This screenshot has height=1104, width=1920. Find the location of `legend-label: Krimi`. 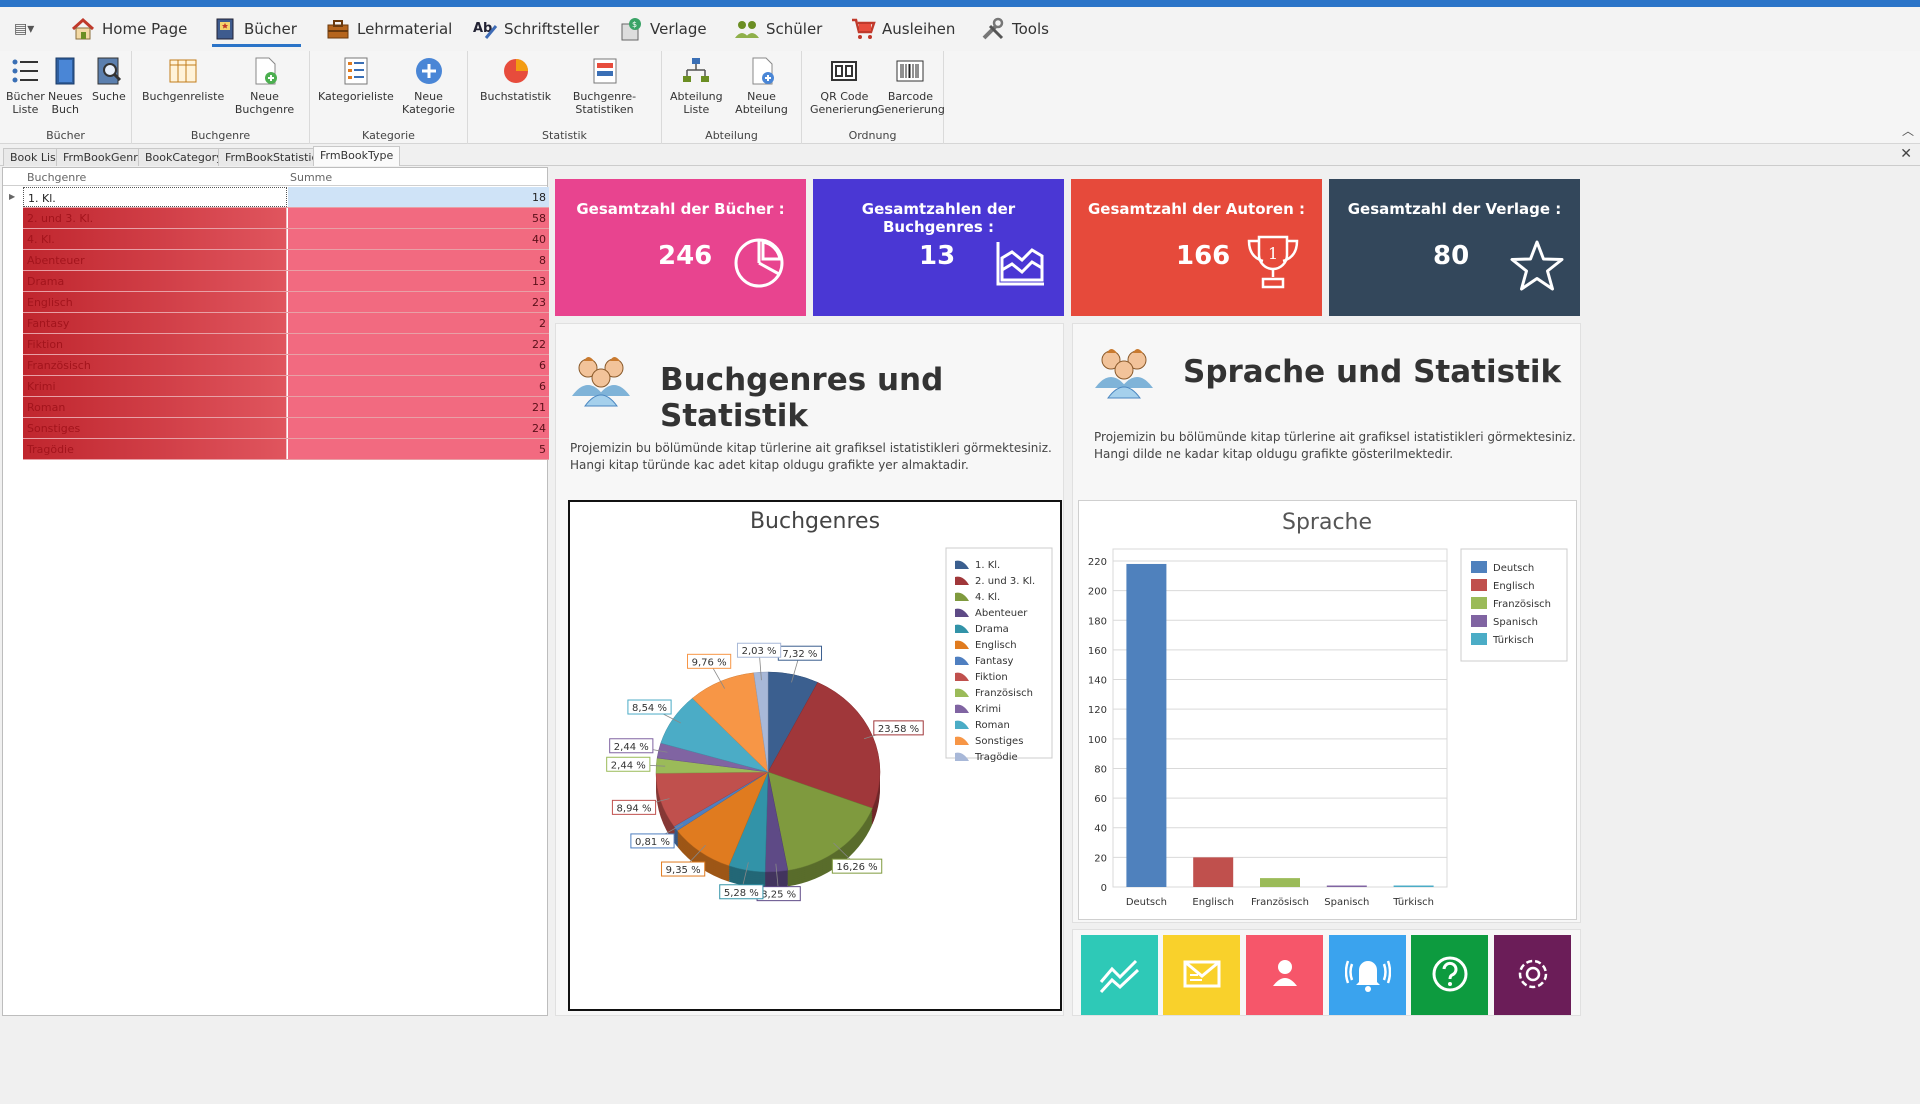

legend-label: Krimi is located at coordinates (988, 709).